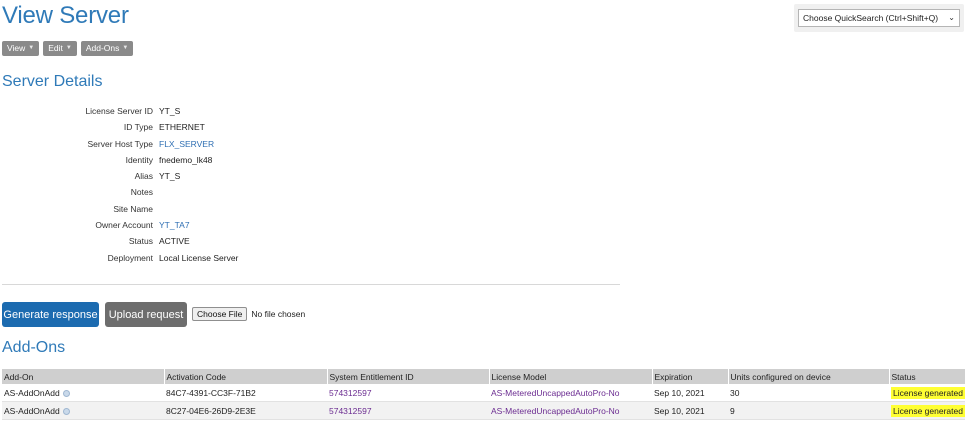  What do you see at coordinates (186, 159) in the screenshot?
I see `detail-value: fnedemo_lk48` at bounding box center [186, 159].